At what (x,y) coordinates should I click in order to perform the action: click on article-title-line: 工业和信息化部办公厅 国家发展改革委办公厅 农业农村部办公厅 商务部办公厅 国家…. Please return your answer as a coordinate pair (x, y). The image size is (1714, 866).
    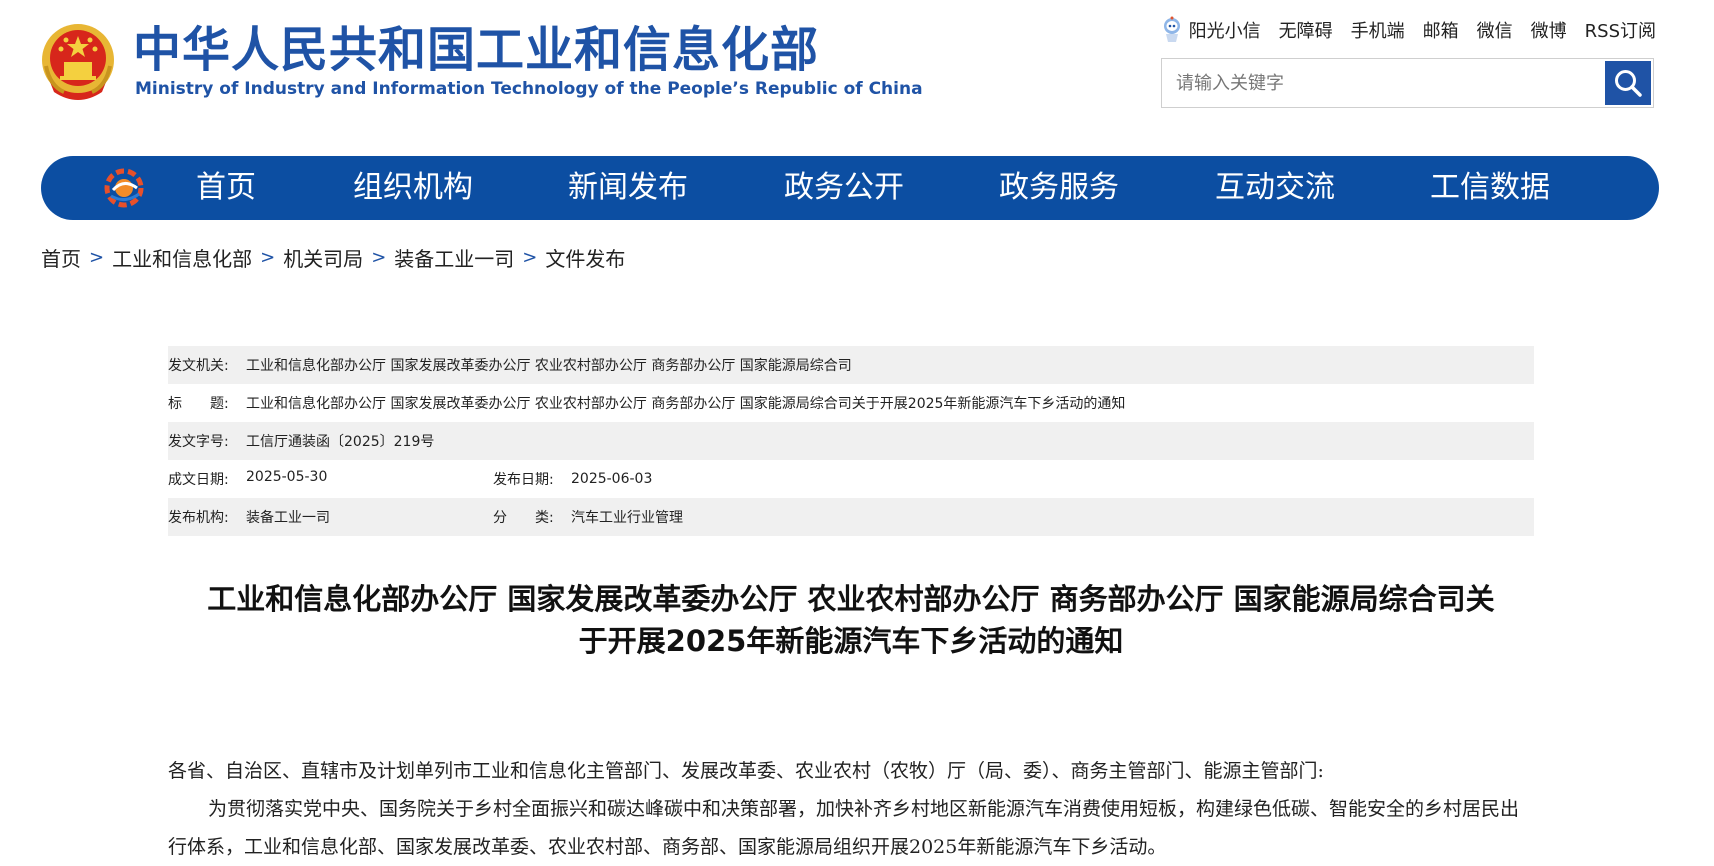
    Looking at the image, I should click on (851, 599).